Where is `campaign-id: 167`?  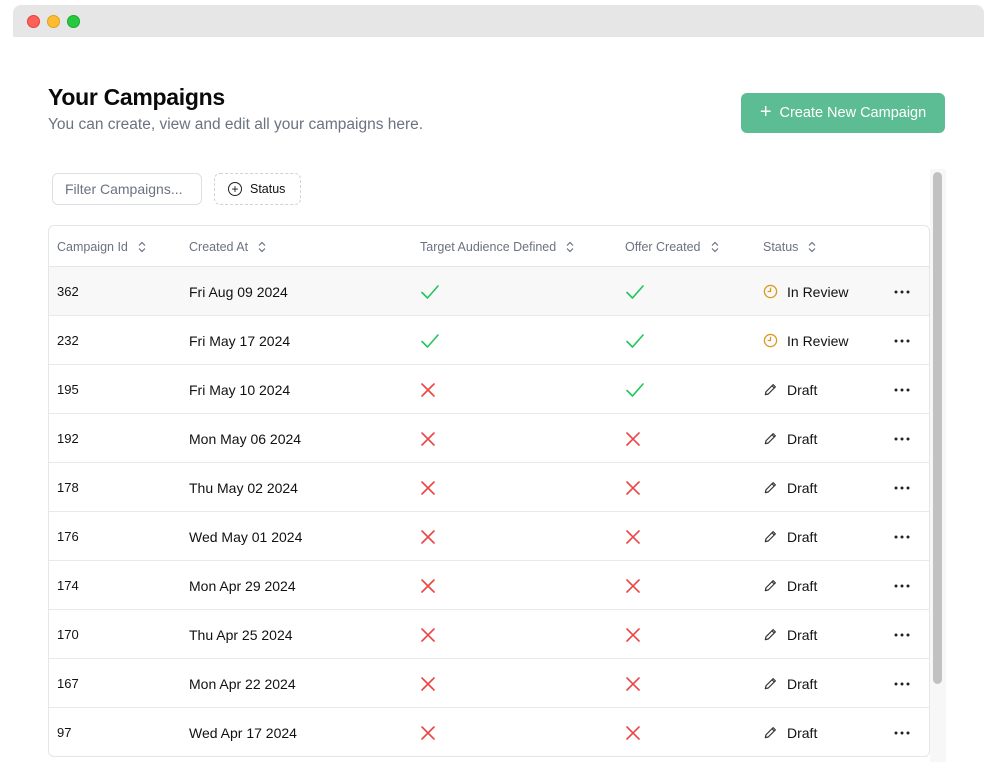 campaign-id: 167 is located at coordinates (68, 683).